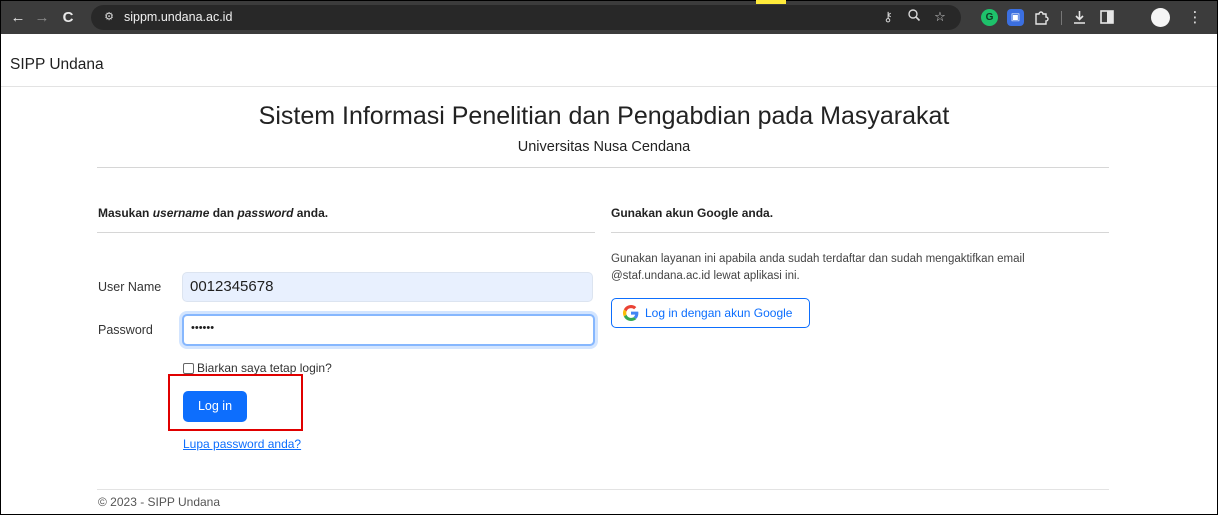 The height and width of the screenshot is (515, 1218). Describe the element at coordinates (1079, 17) in the screenshot. I see `download-icon` at that location.